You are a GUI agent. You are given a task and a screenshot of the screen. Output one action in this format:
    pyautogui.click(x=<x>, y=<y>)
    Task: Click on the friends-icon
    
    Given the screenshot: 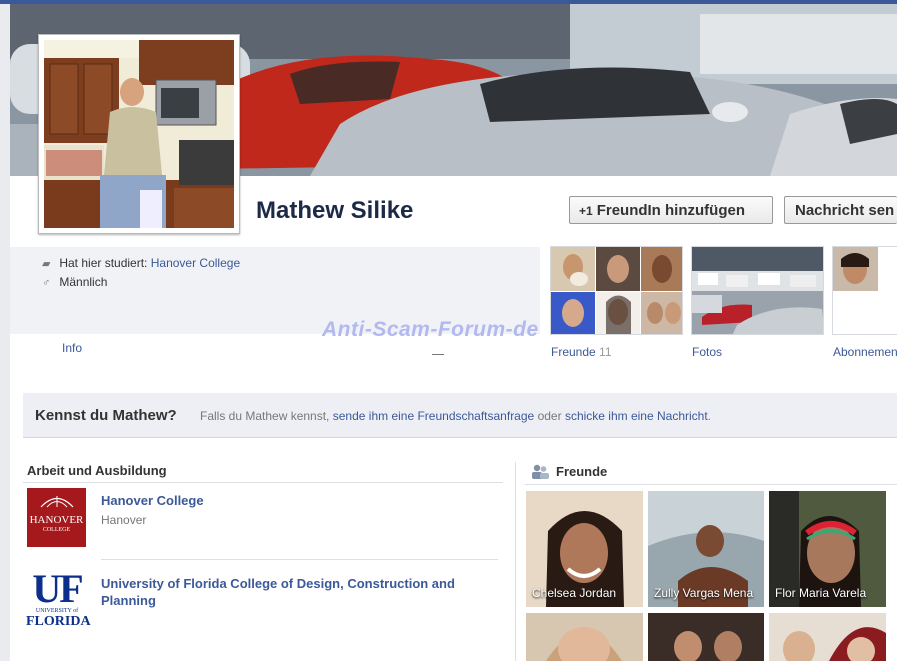 What is the action you would take?
    pyautogui.click(x=540, y=471)
    